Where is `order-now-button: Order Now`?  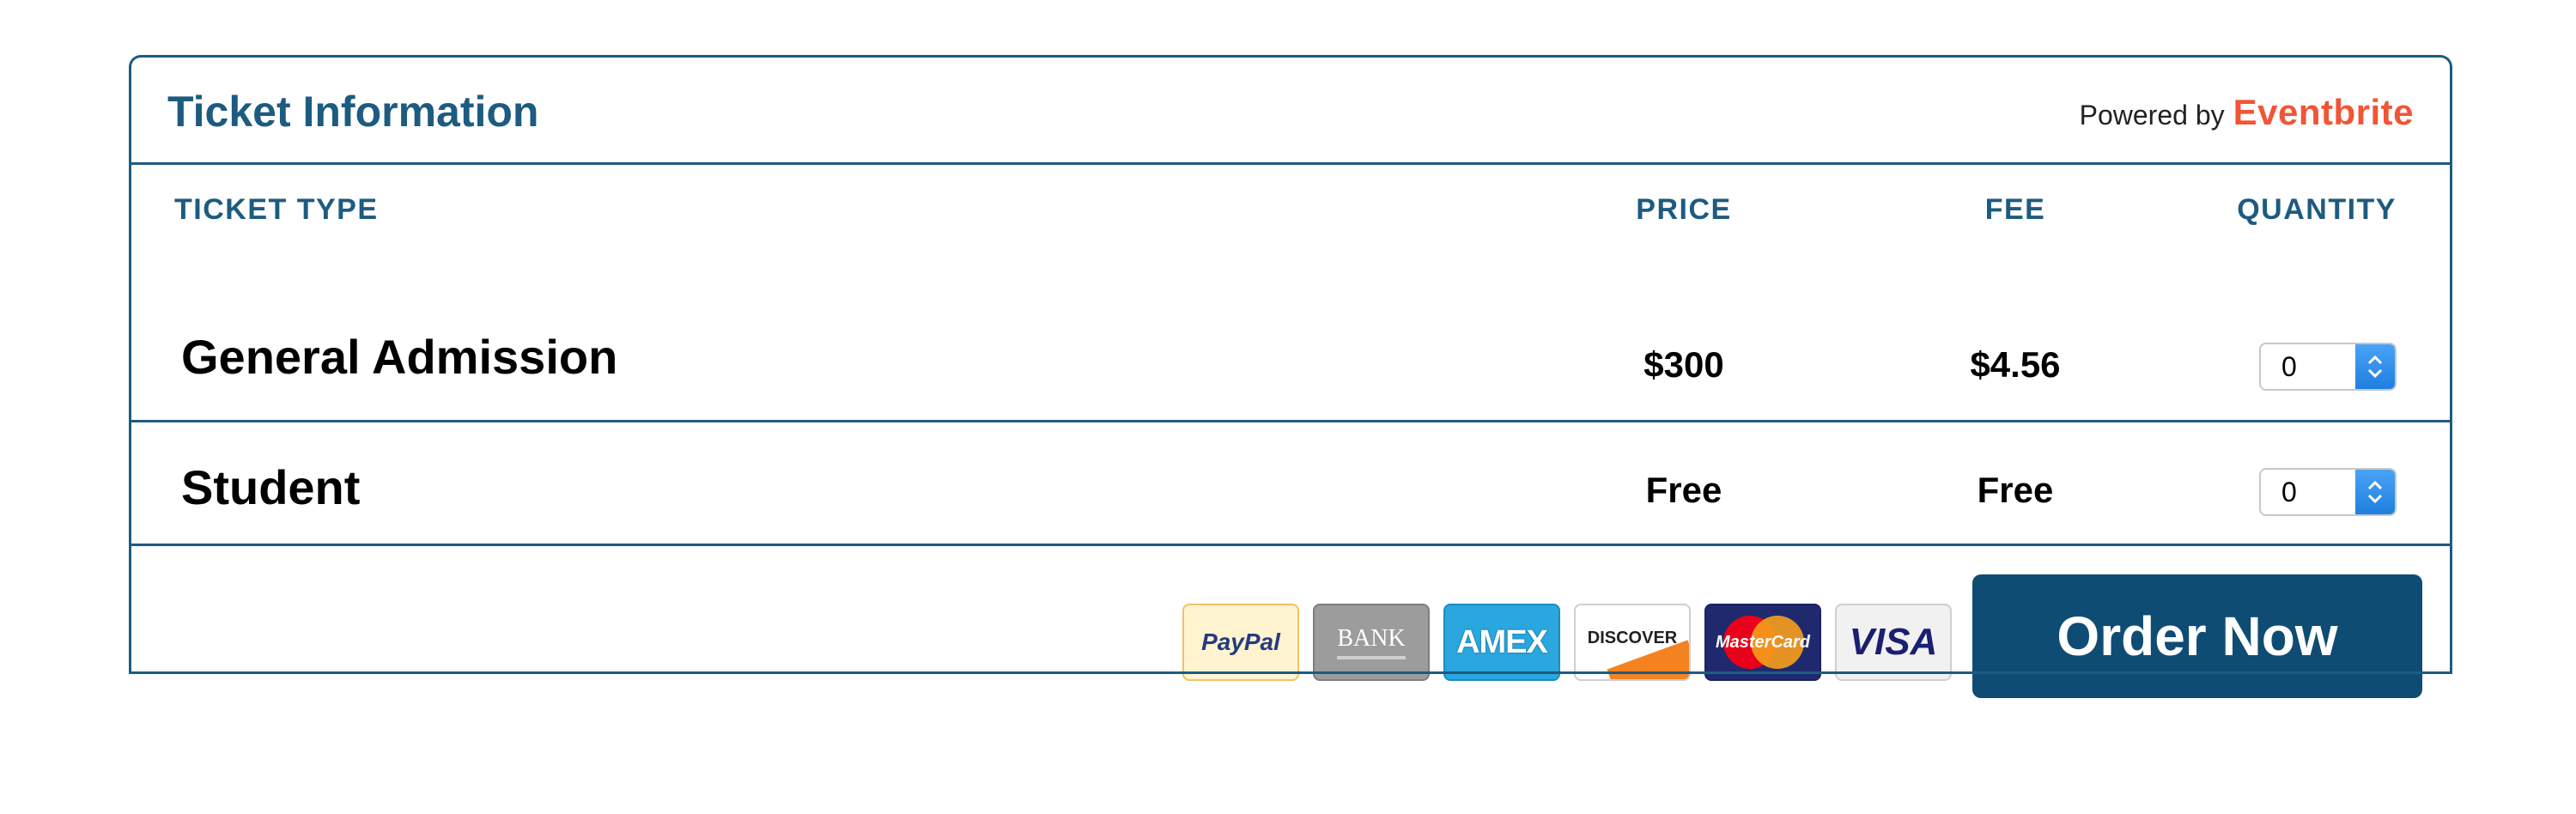 order-now-button: Order Now is located at coordinates (2197, 636).